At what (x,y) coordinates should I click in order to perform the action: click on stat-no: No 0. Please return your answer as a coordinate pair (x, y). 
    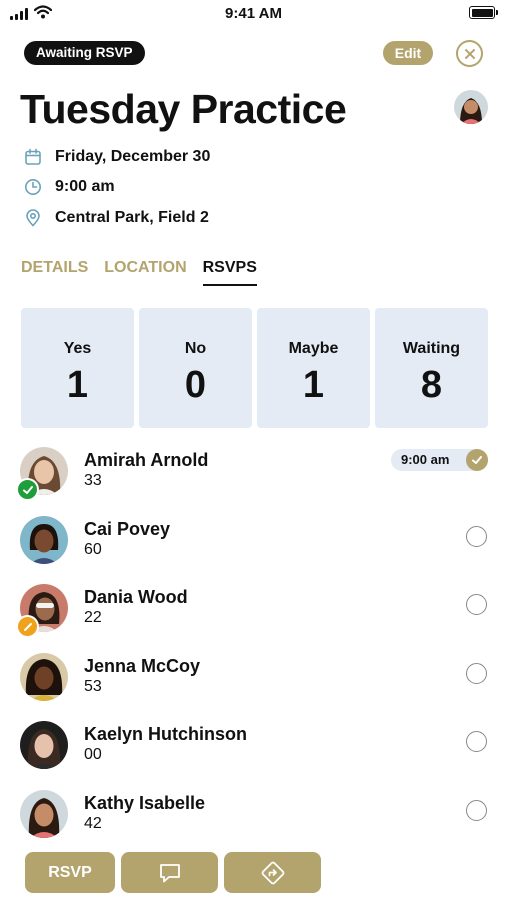
    Looking at the image, I should click on (195, 368).